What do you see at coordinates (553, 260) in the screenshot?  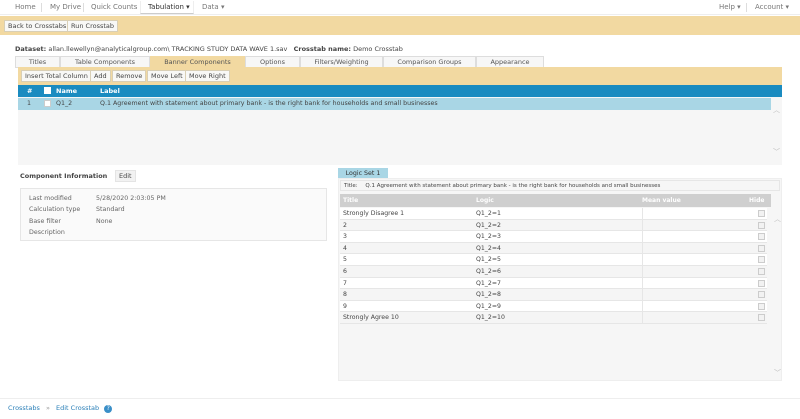 I see `logic-row: 5 Q1_2=5` at bounding box center [553, 260].